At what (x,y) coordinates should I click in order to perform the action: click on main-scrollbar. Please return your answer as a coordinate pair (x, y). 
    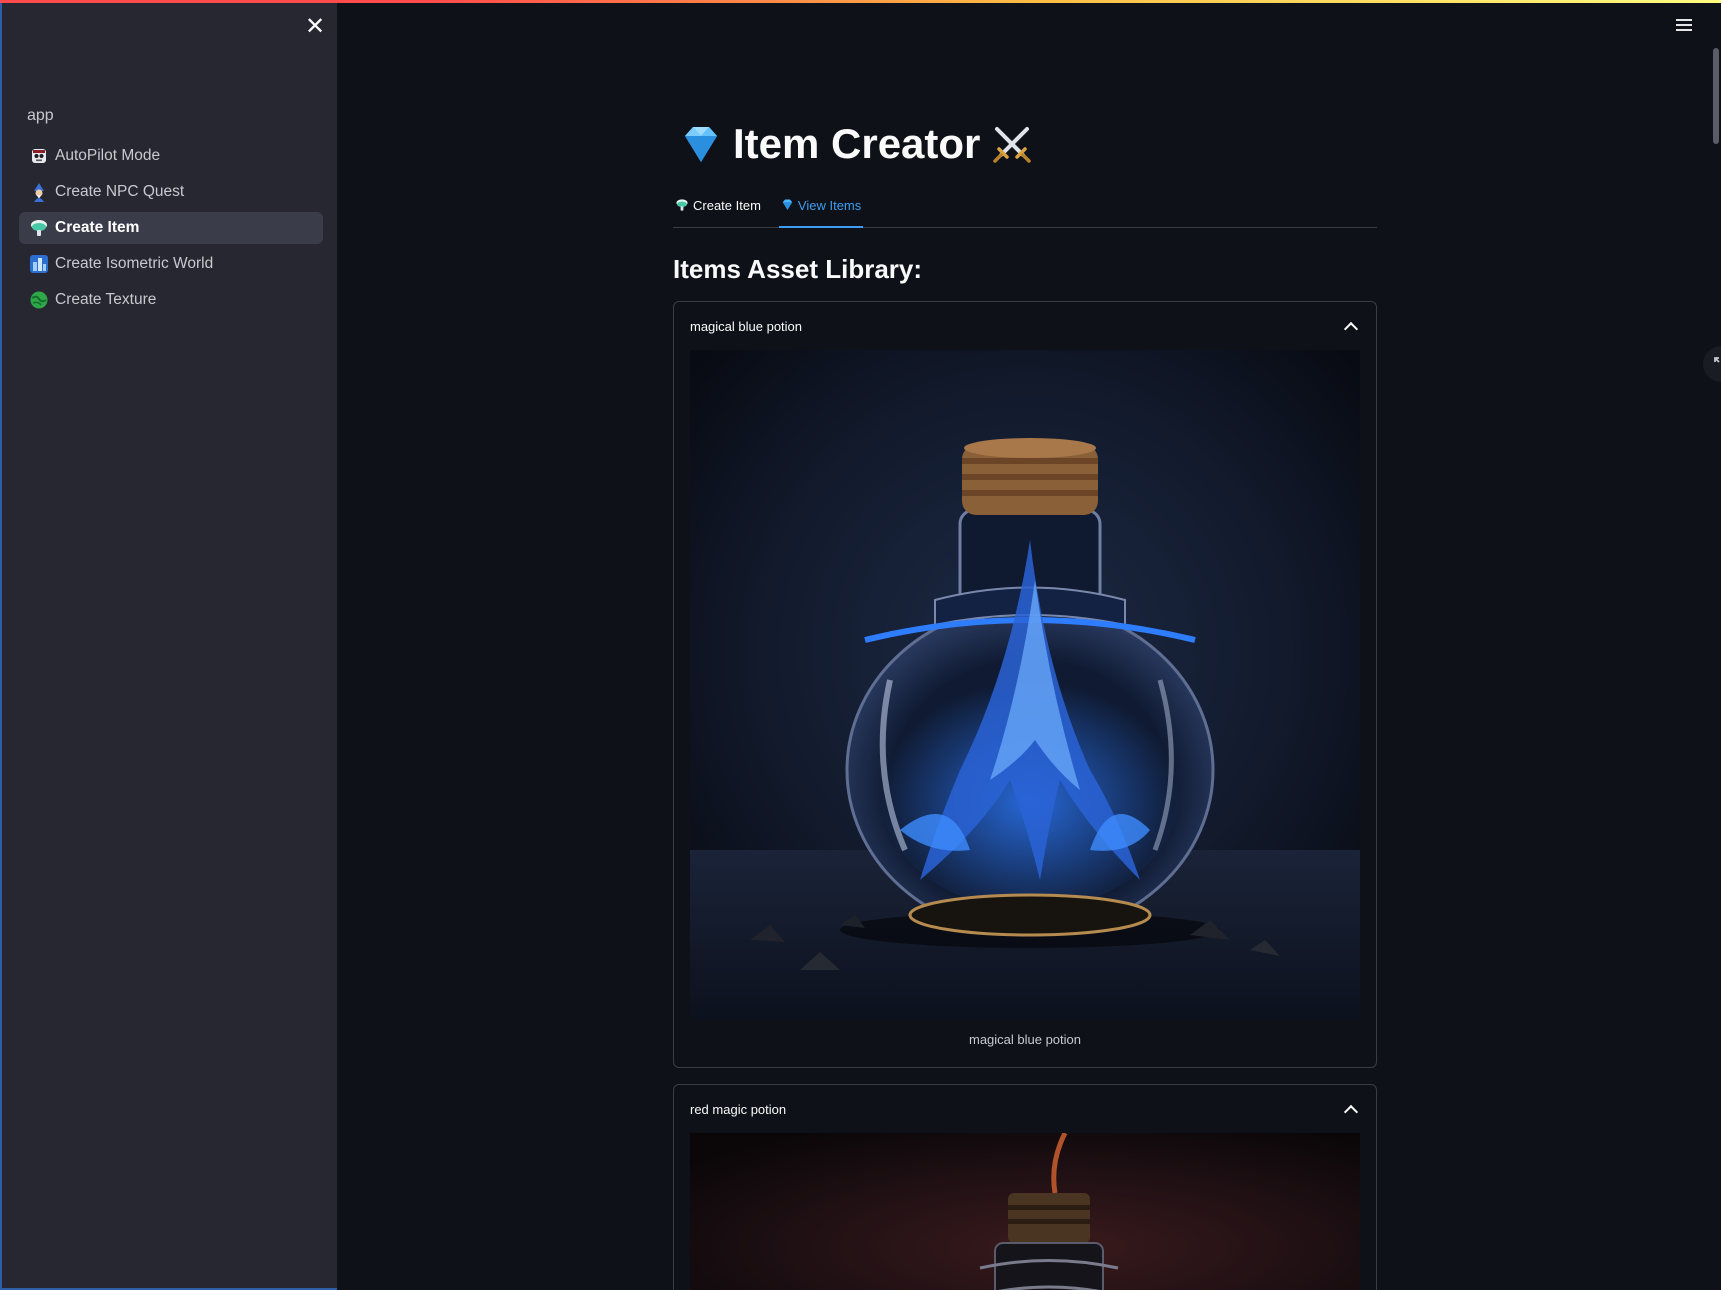
    Looking at the image, I should click on (1715, 645).